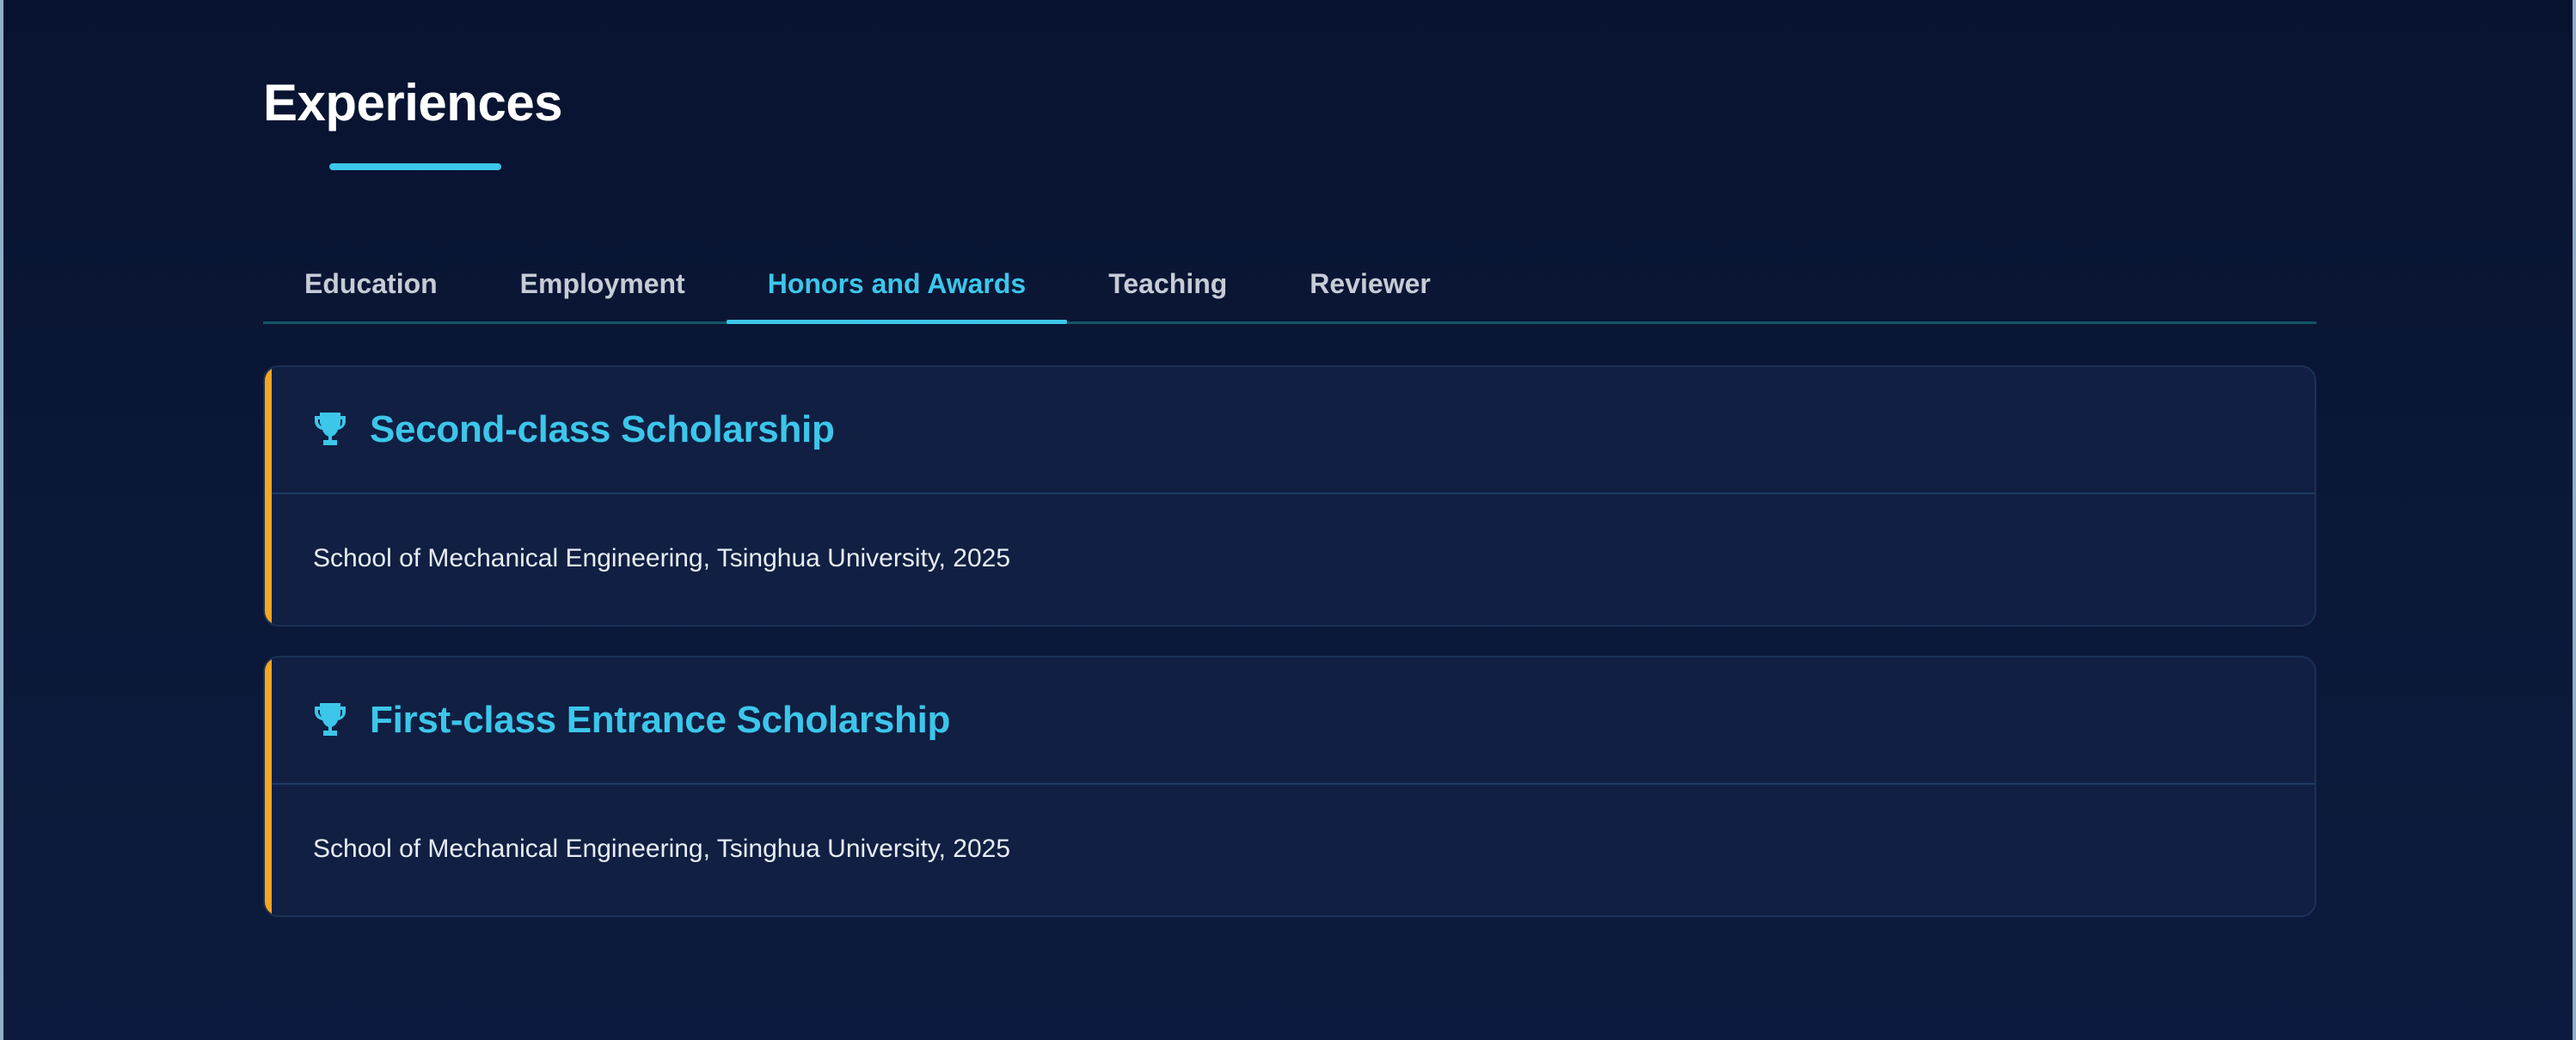 This screenshot has width=2576, height=1040. I want to click on tab-teaching: Teaching, so click(1167, 284).